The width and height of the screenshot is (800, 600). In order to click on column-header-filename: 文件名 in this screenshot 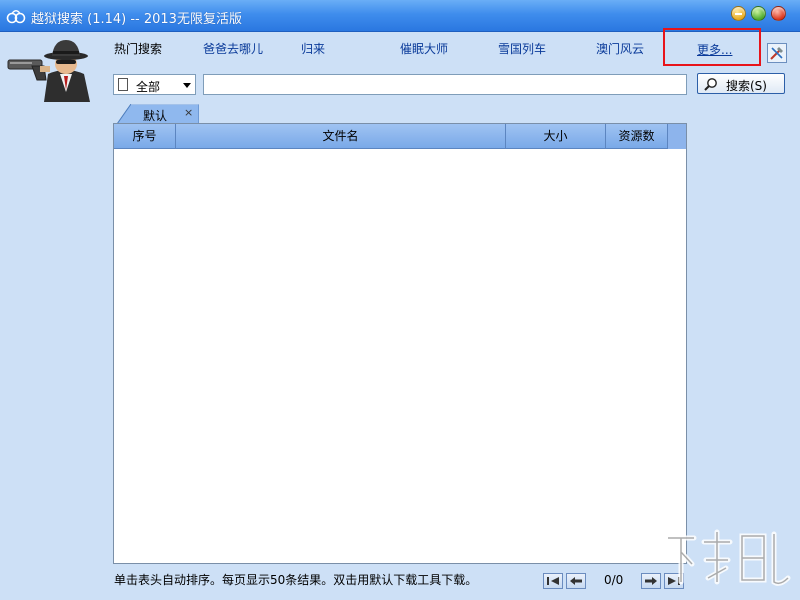, I will do `click(341, 136)`.